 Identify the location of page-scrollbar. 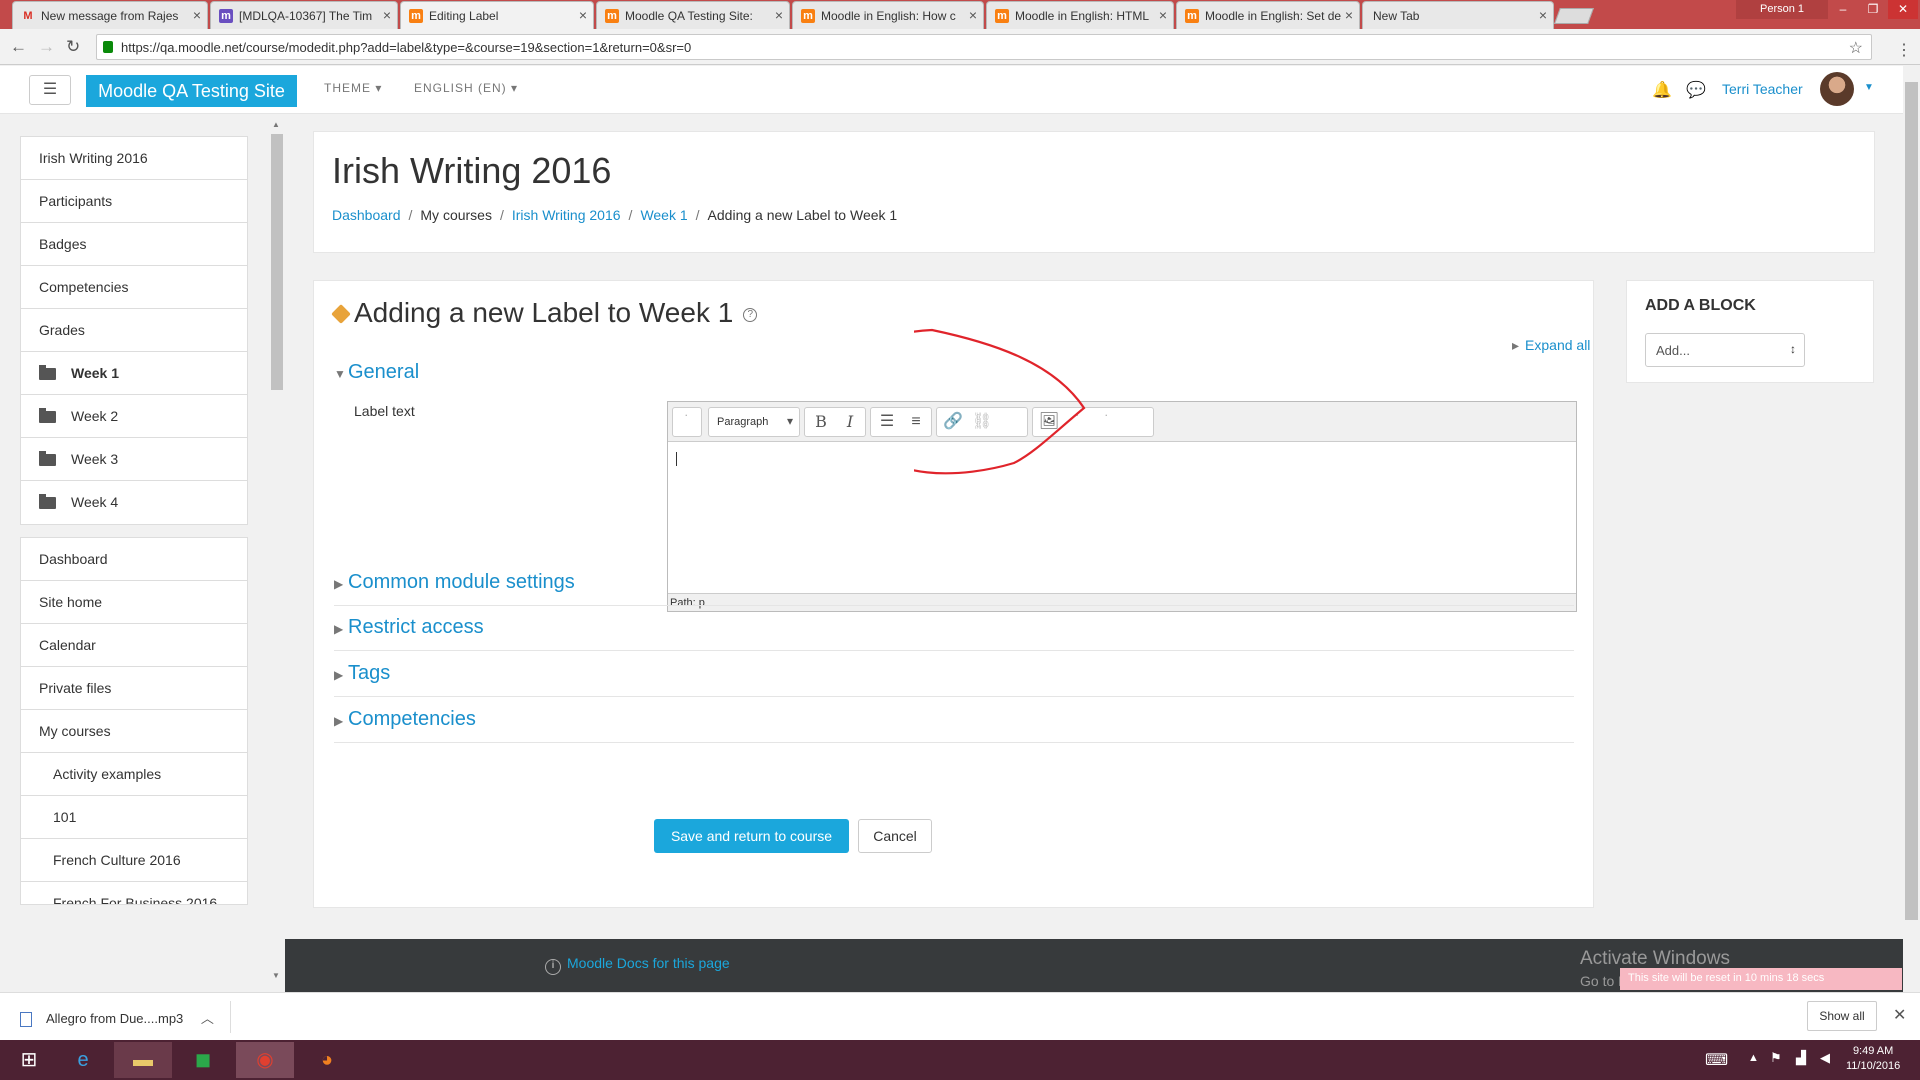
(1911, 529).